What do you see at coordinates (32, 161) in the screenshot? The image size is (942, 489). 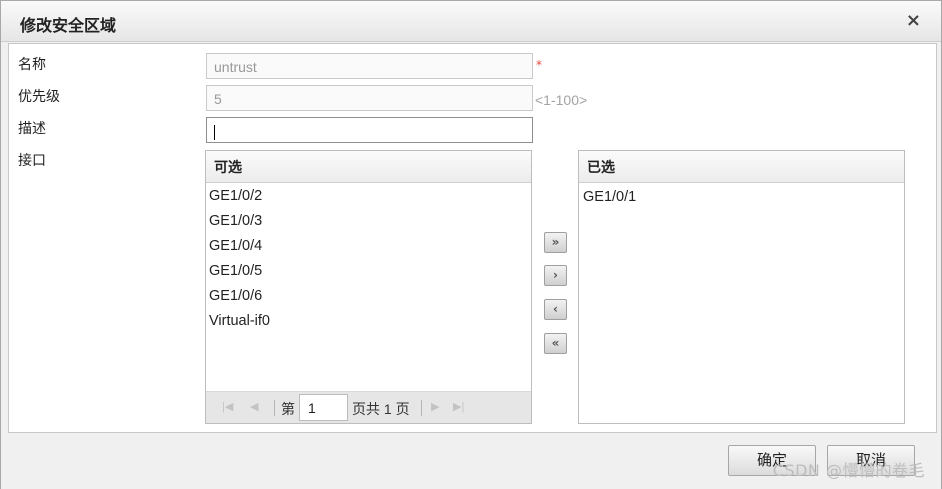 I see `interface-label: 接口` at bounding box center [32, 161].